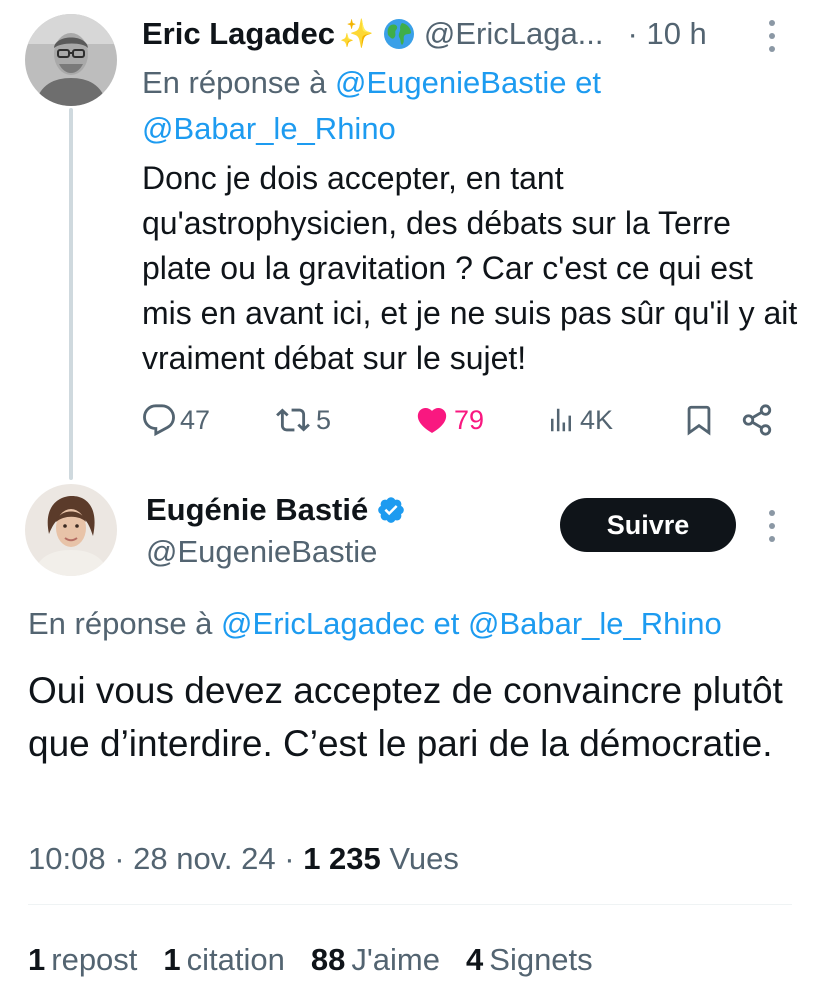 The image size is (818, 1000). I want to click on tweet-time: 10:08, so click(67, 858).